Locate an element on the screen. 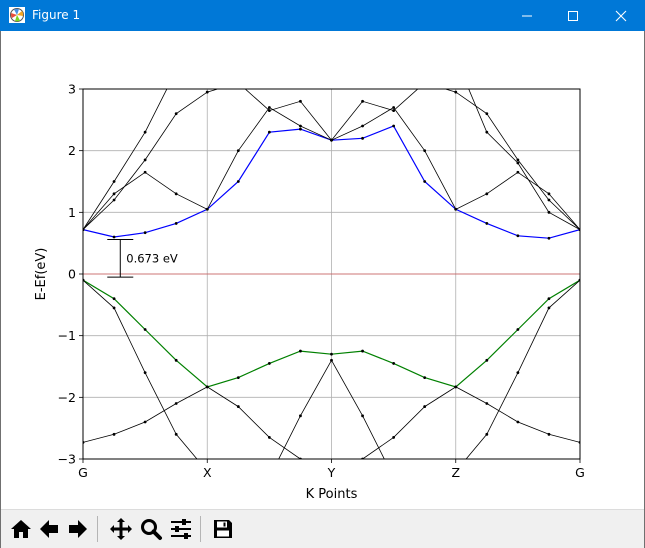  arrow-right-icon is located at coordinates (78, 529).